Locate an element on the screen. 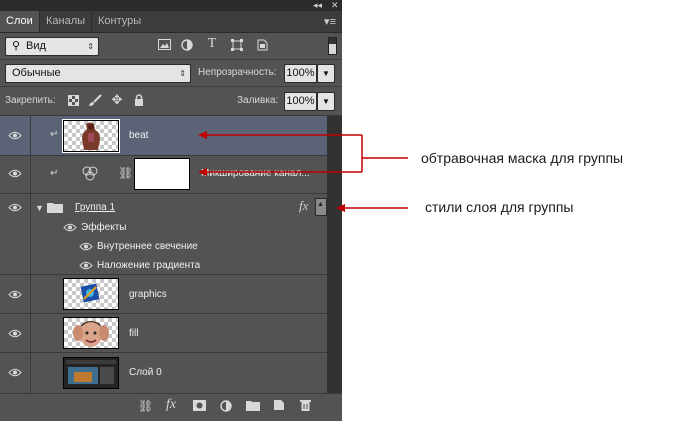 The height and width of the screenshot is (421, 689). clip-mask-bracket is located at coordinates (303, 153).